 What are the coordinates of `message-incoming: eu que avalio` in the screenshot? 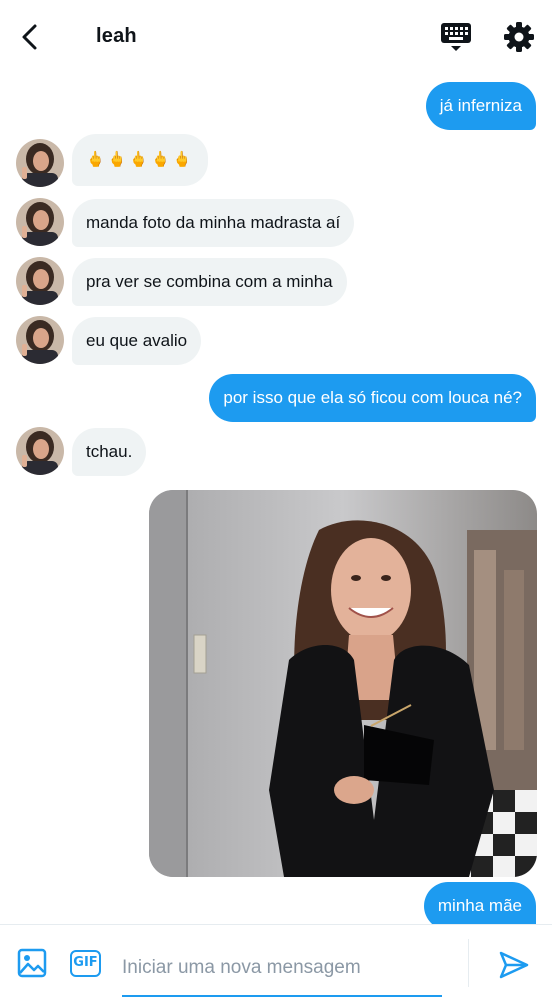 It's located at (137, 341).